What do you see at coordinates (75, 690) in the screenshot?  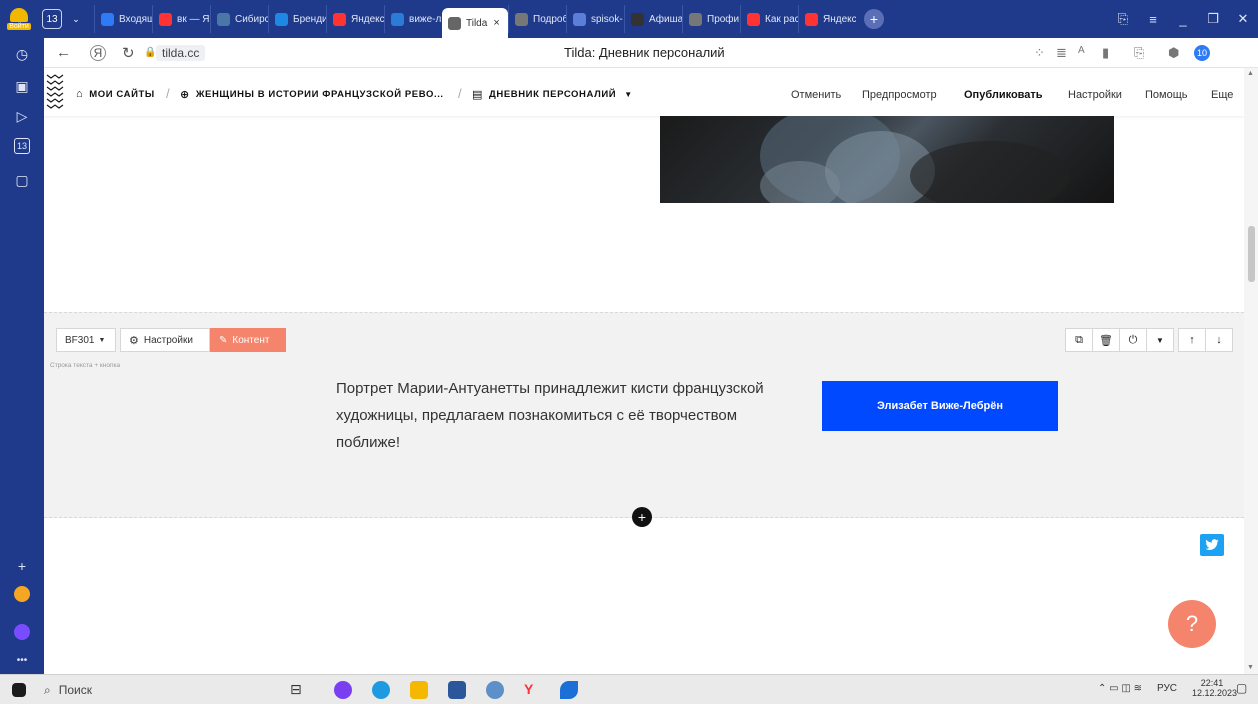 I see `search-placeholder: Поиск` at bounding box center [75, 690].